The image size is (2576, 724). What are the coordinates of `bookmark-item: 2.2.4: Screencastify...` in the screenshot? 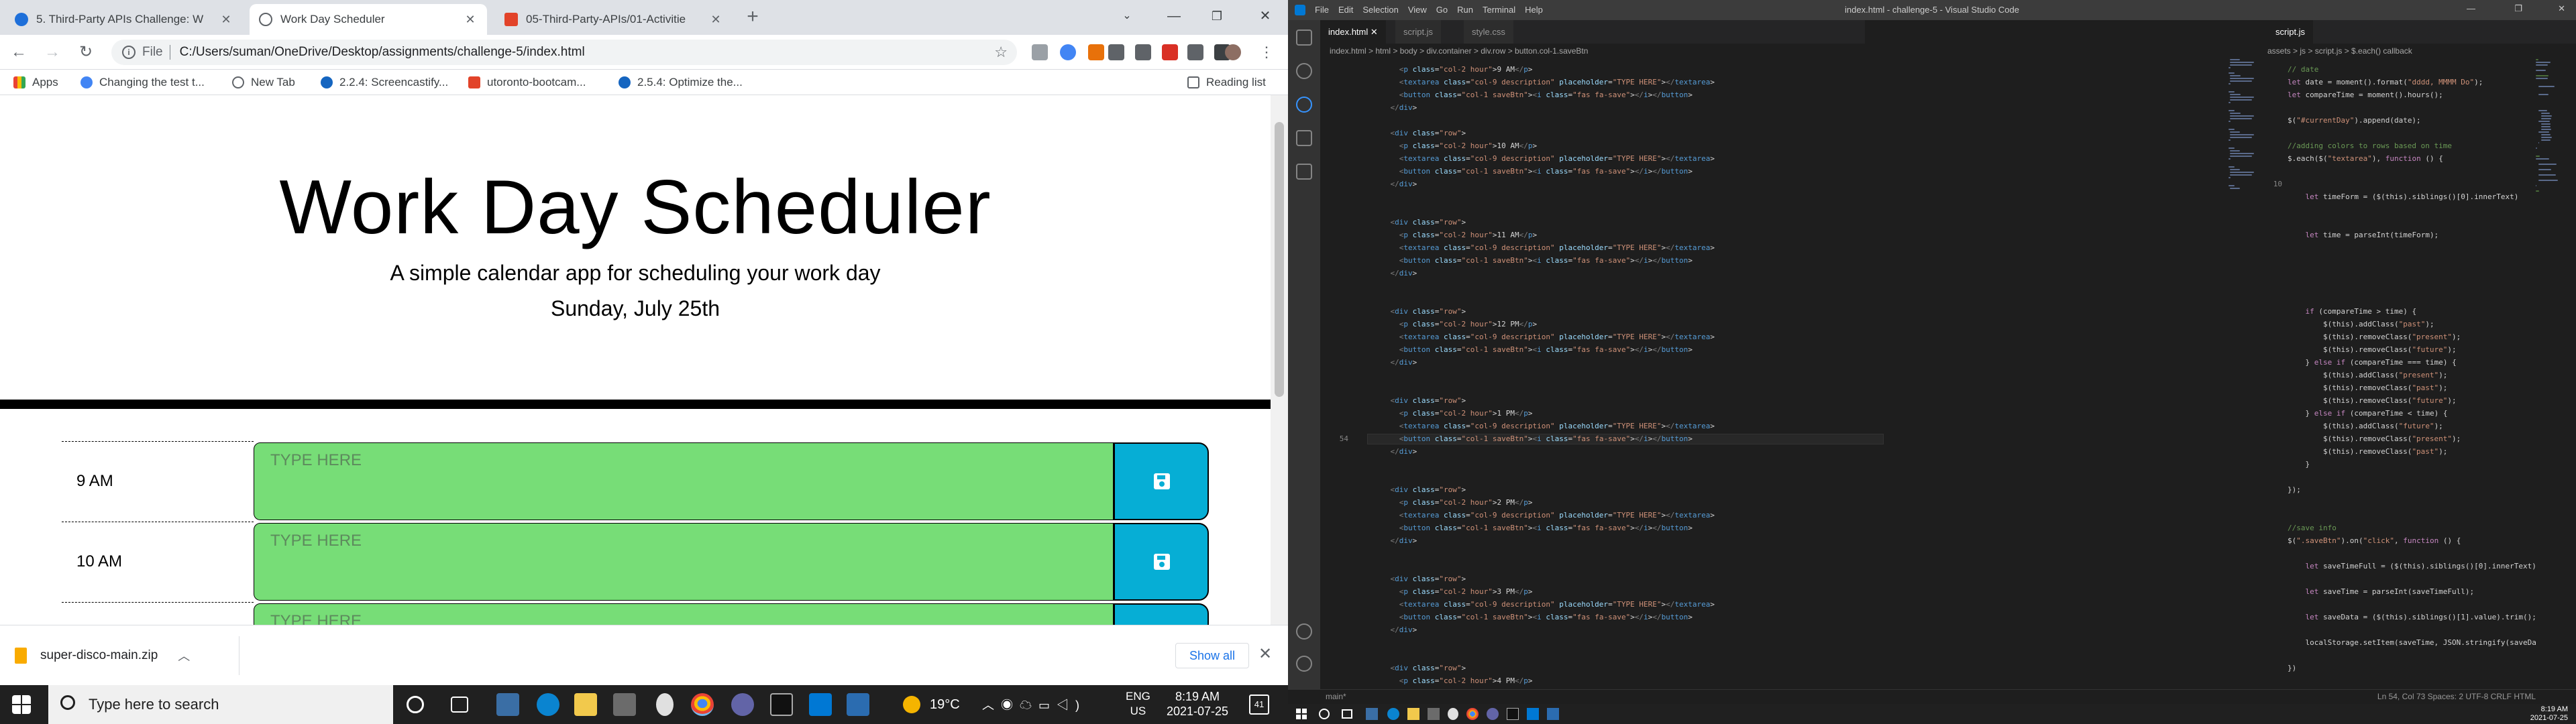 It's located at (384, 82).